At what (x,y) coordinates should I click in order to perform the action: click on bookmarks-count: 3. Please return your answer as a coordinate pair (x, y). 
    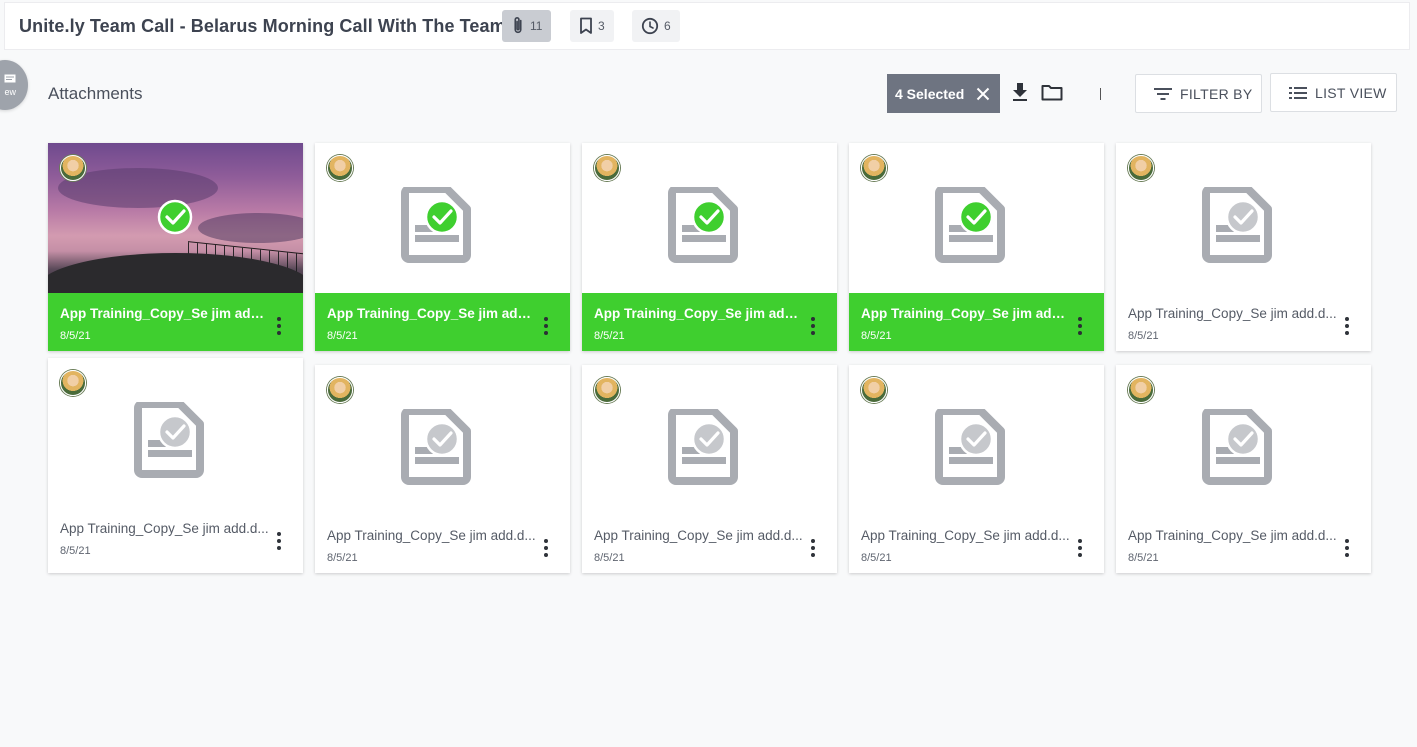
    Looking at the image, I should click on (601, 26).